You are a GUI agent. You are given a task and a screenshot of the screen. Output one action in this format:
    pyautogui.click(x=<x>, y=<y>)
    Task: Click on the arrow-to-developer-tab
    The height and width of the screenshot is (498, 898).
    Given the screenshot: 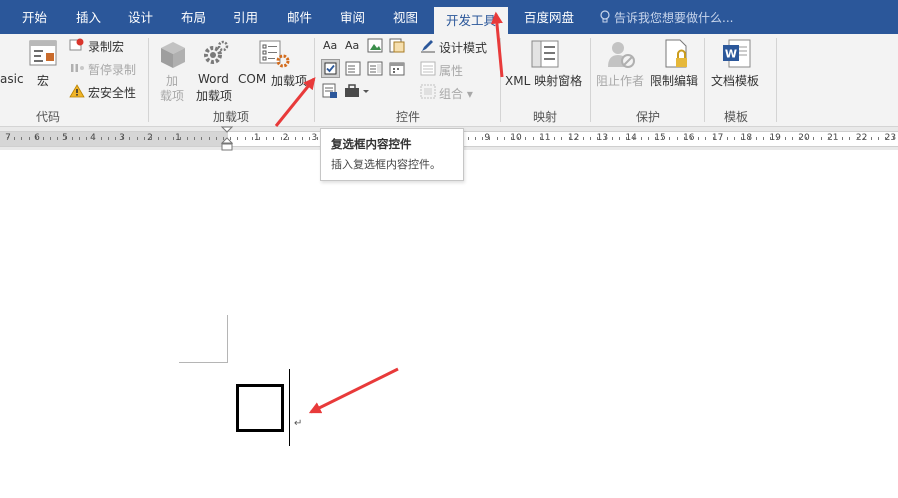 What is the action you would take?
    pyautogui.click(x=497, y=44)
    